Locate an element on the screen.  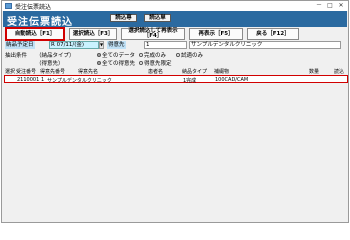
delivery-type-label: （納品タイプ） is located at coordinates (55, 56).